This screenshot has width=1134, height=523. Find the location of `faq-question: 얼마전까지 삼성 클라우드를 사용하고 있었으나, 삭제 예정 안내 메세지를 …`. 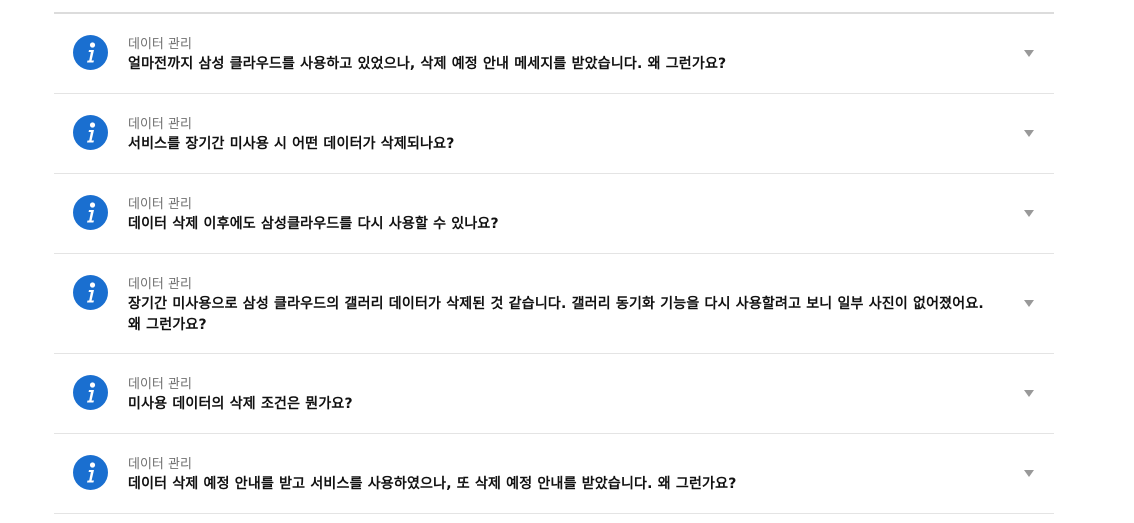

faq-question: 얼마전까지 삼성 클라우드를 사용하고 있었으나, 삭제 예정 안내 메세지를 … is located at coordinates (558, 64).